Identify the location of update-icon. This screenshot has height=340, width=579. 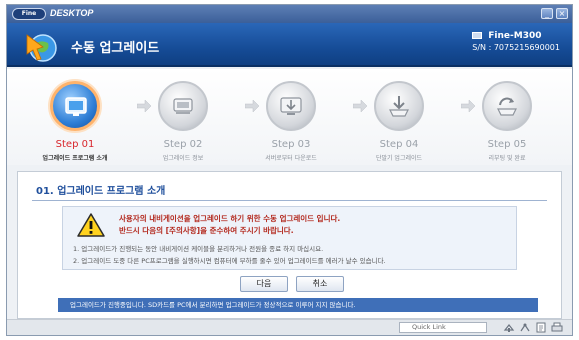
(525, 327).